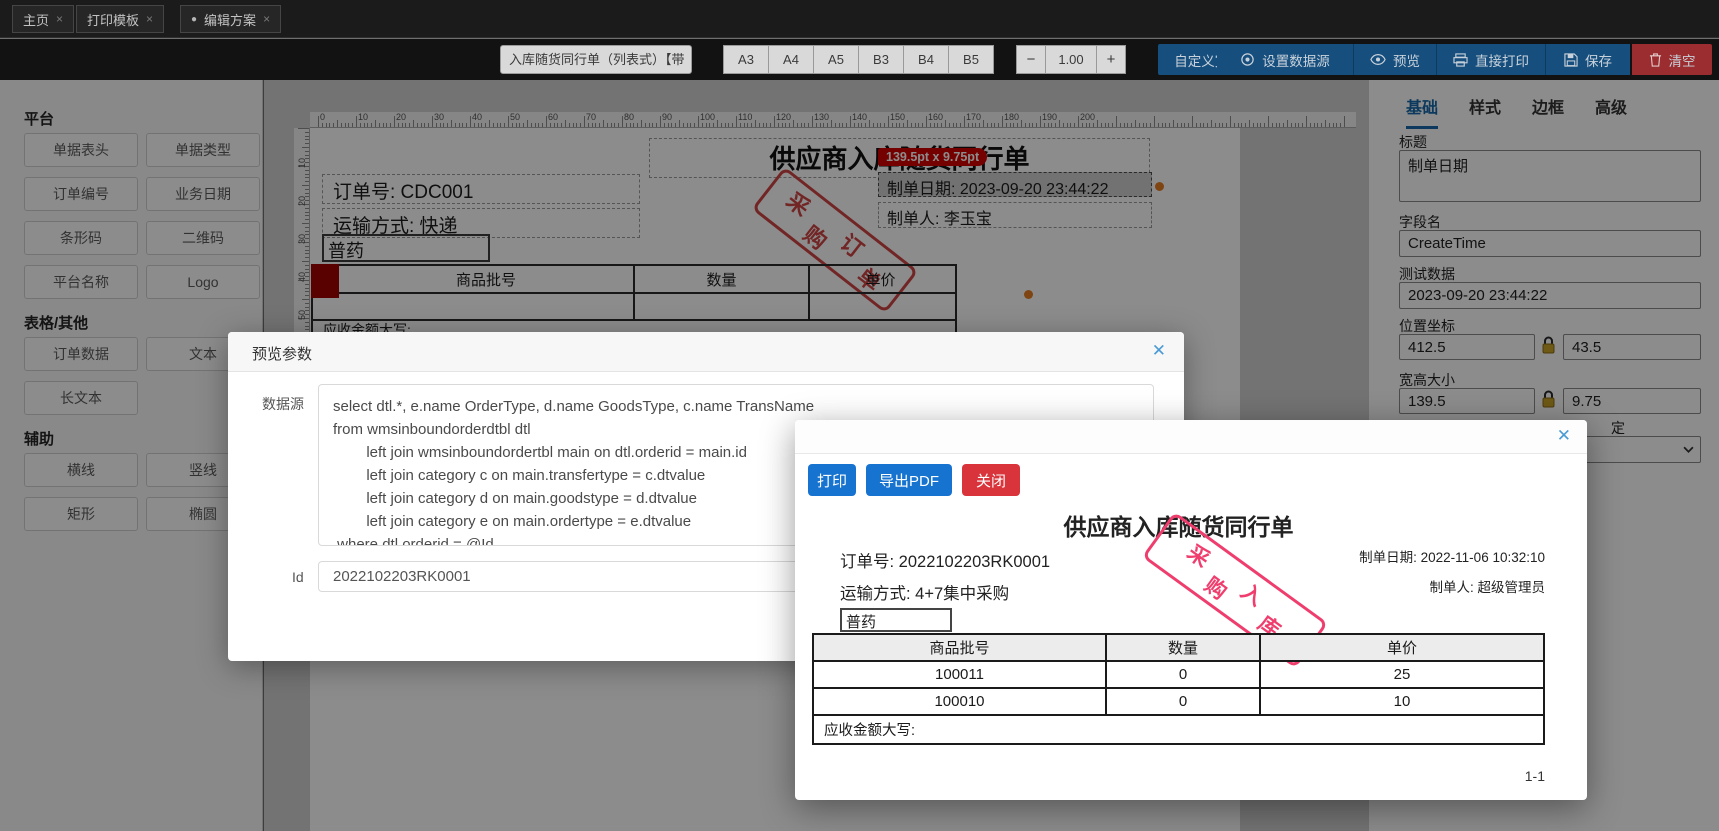  What do you see at coordinates (1378, 59) in the screenshot?
I see `preview-eye-icon` at bounding box center [1378, 59].